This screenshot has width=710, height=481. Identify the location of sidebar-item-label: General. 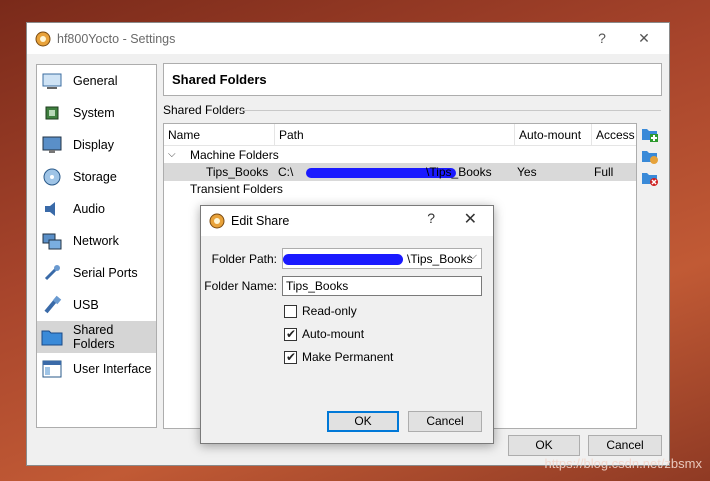
(95, 81).